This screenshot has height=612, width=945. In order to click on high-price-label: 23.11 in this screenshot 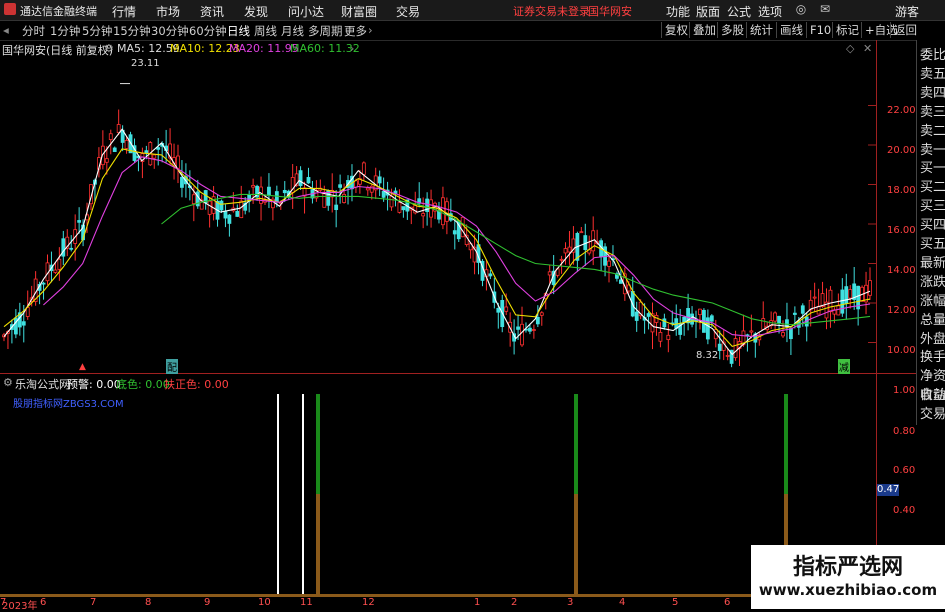, I will do `click(145, 63)`.